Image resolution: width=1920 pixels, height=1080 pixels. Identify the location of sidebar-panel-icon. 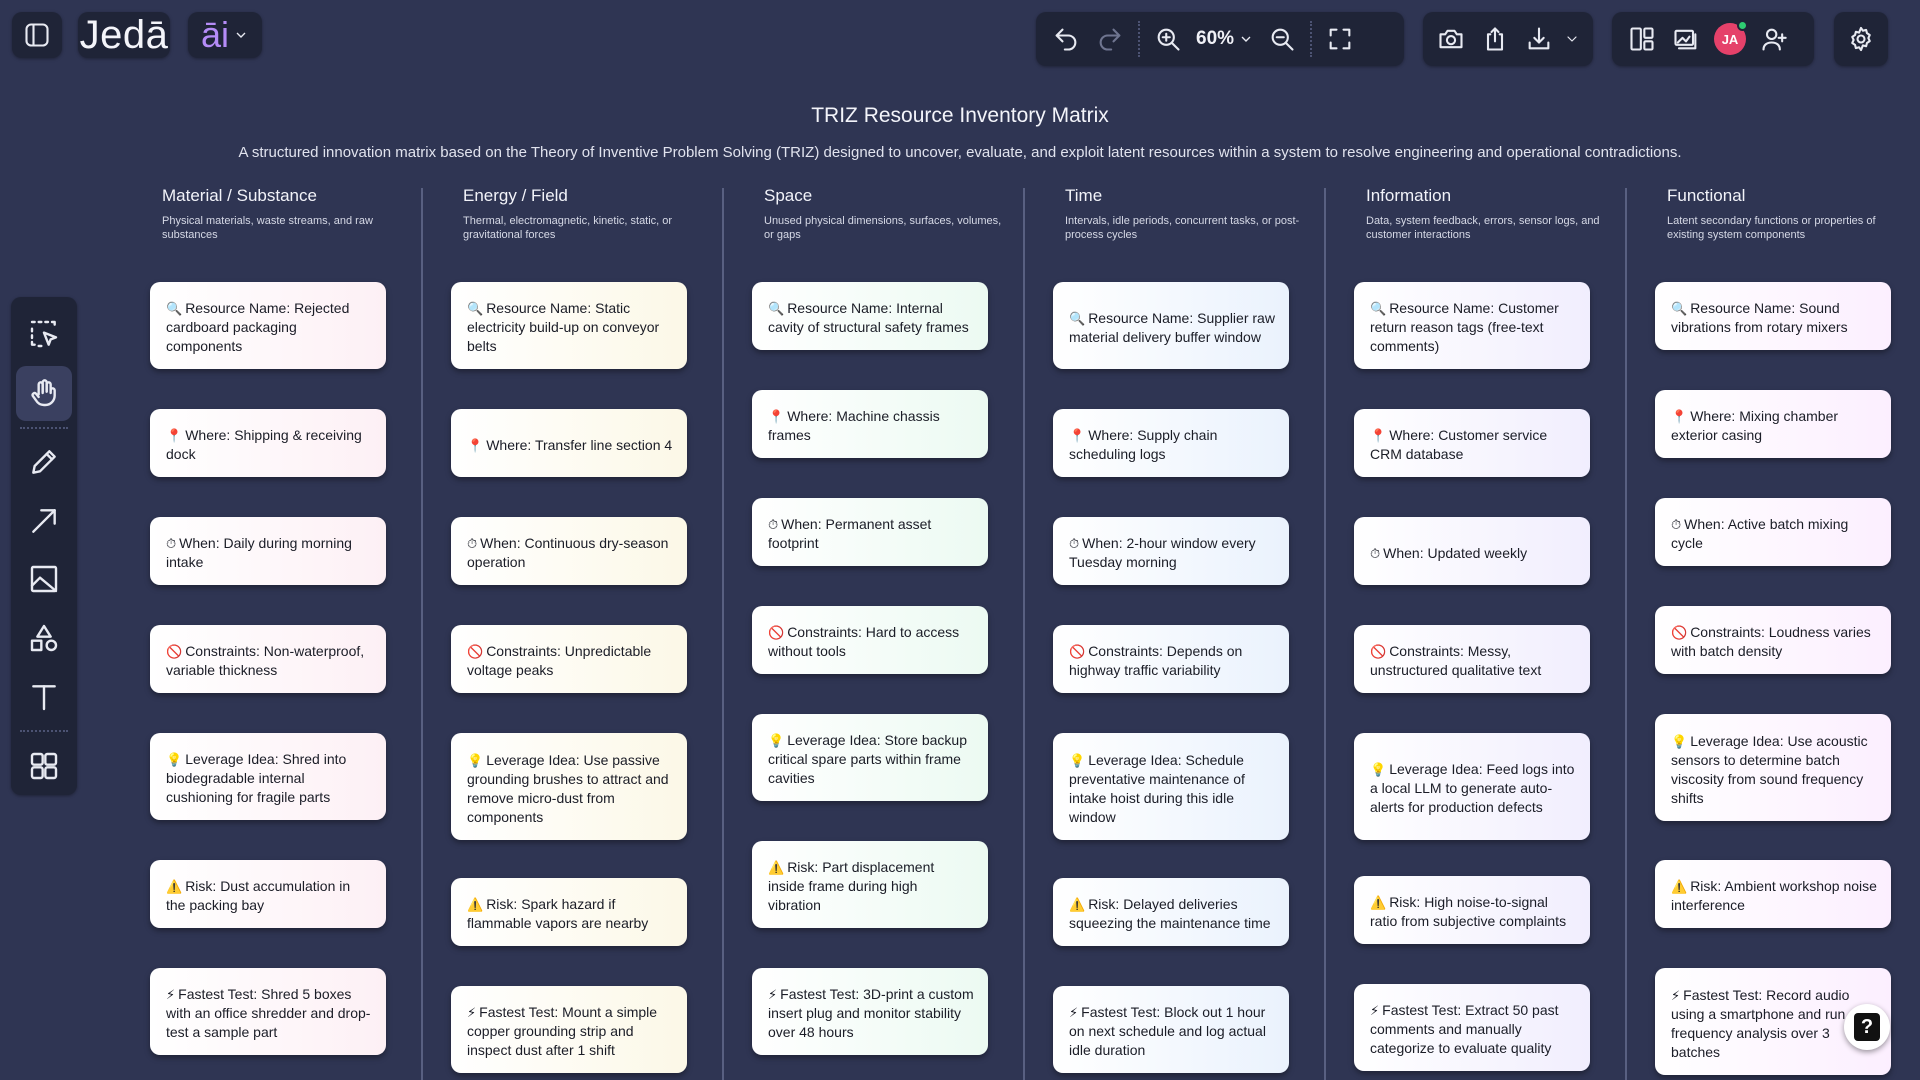
(37, 35).